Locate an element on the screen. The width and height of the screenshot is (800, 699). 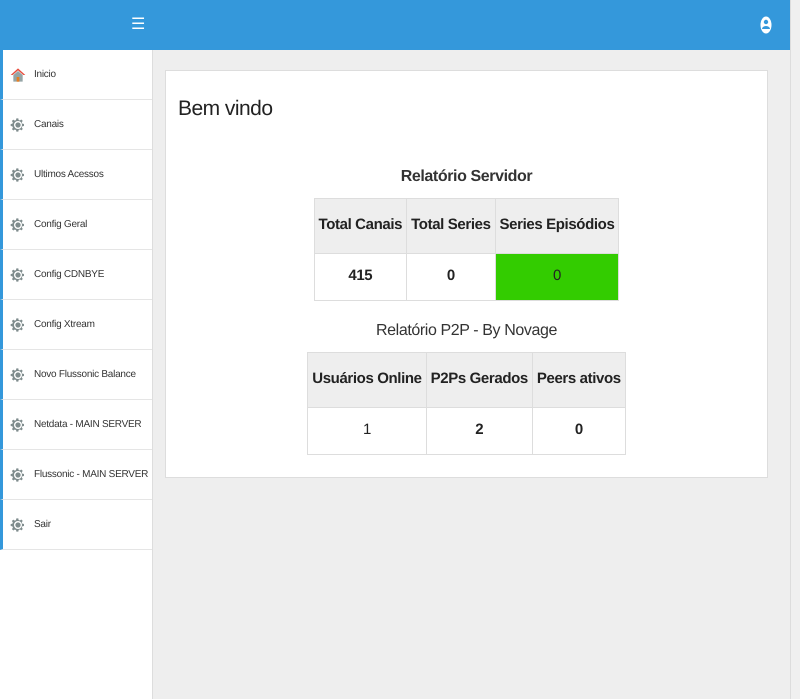
table-cell: 2 is located at coordinates (479, 430).